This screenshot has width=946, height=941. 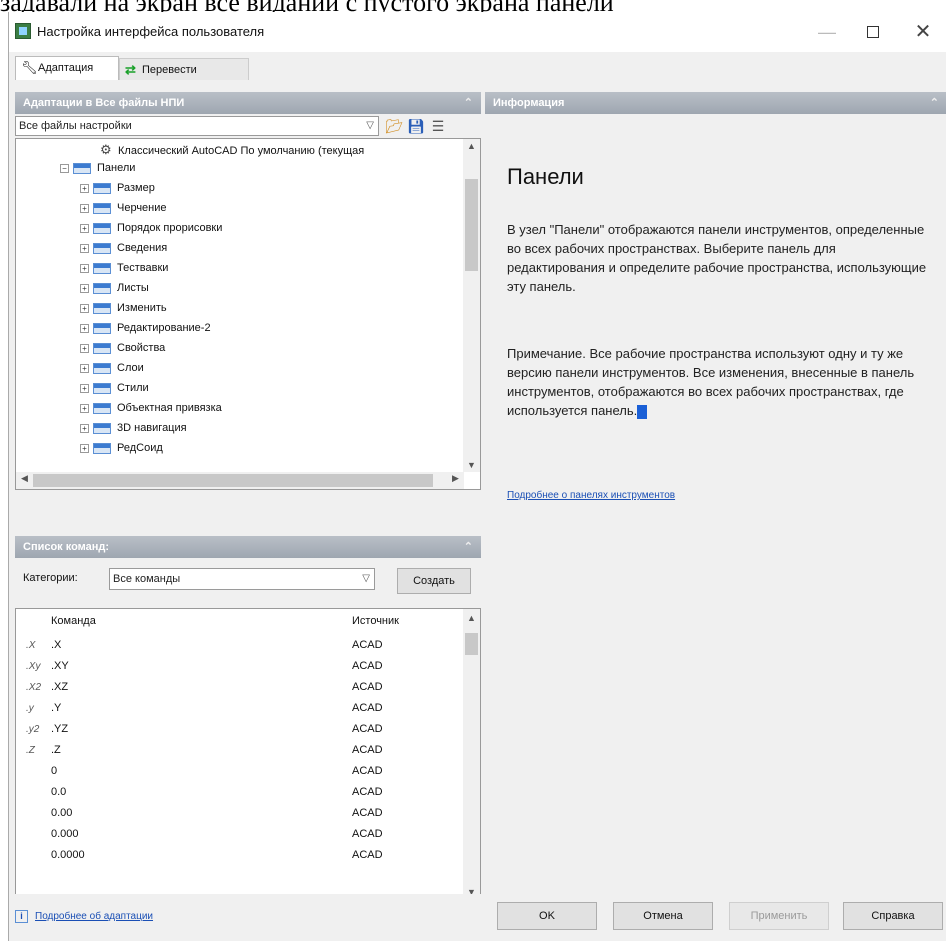 I want to click on tree-vertical-scrollbar: ▲ ▼, so click(x=471, y=305).